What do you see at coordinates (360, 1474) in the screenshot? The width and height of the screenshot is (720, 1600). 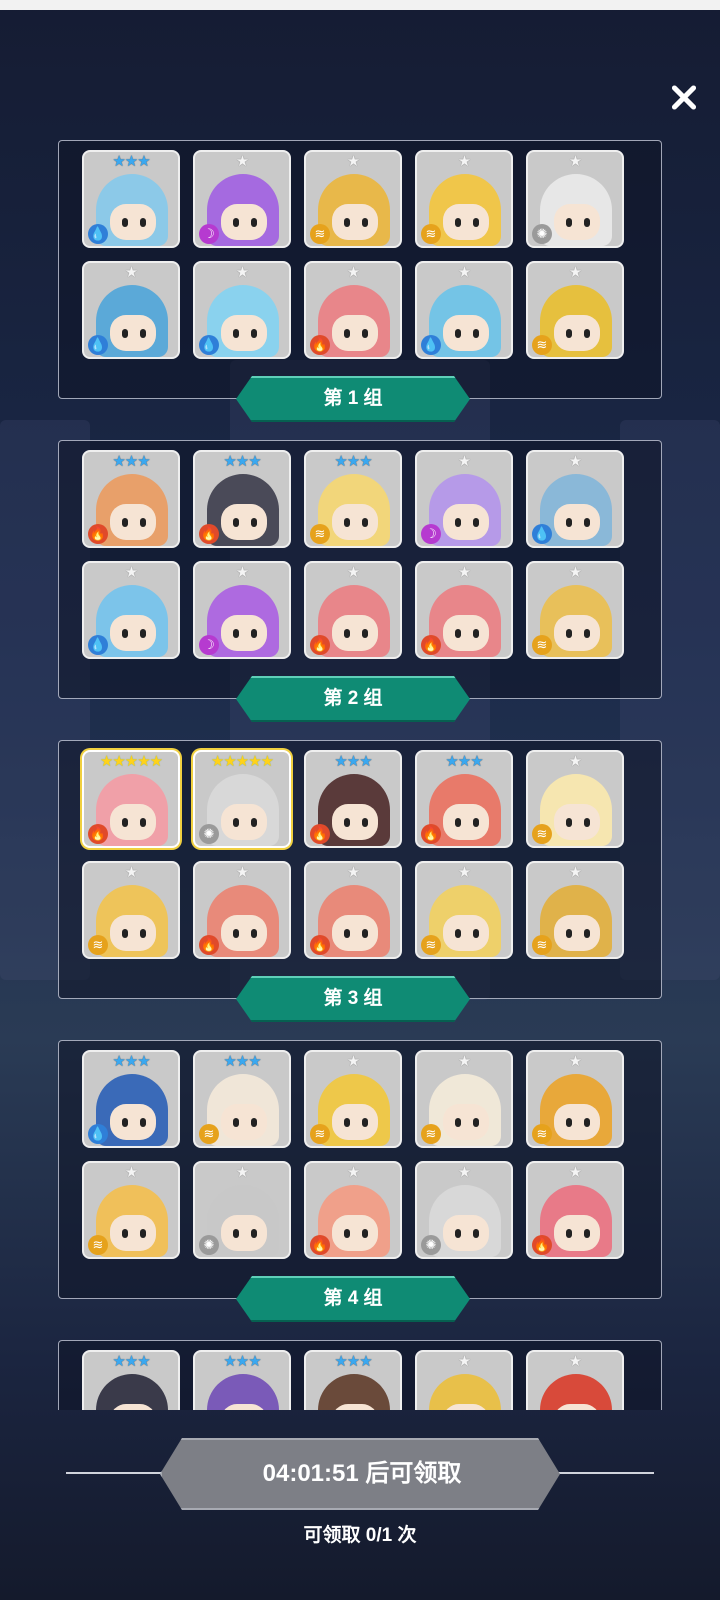 I see `claim-timer-banner: 04:01:51 后可领取` at bounding box center [360, 1474].